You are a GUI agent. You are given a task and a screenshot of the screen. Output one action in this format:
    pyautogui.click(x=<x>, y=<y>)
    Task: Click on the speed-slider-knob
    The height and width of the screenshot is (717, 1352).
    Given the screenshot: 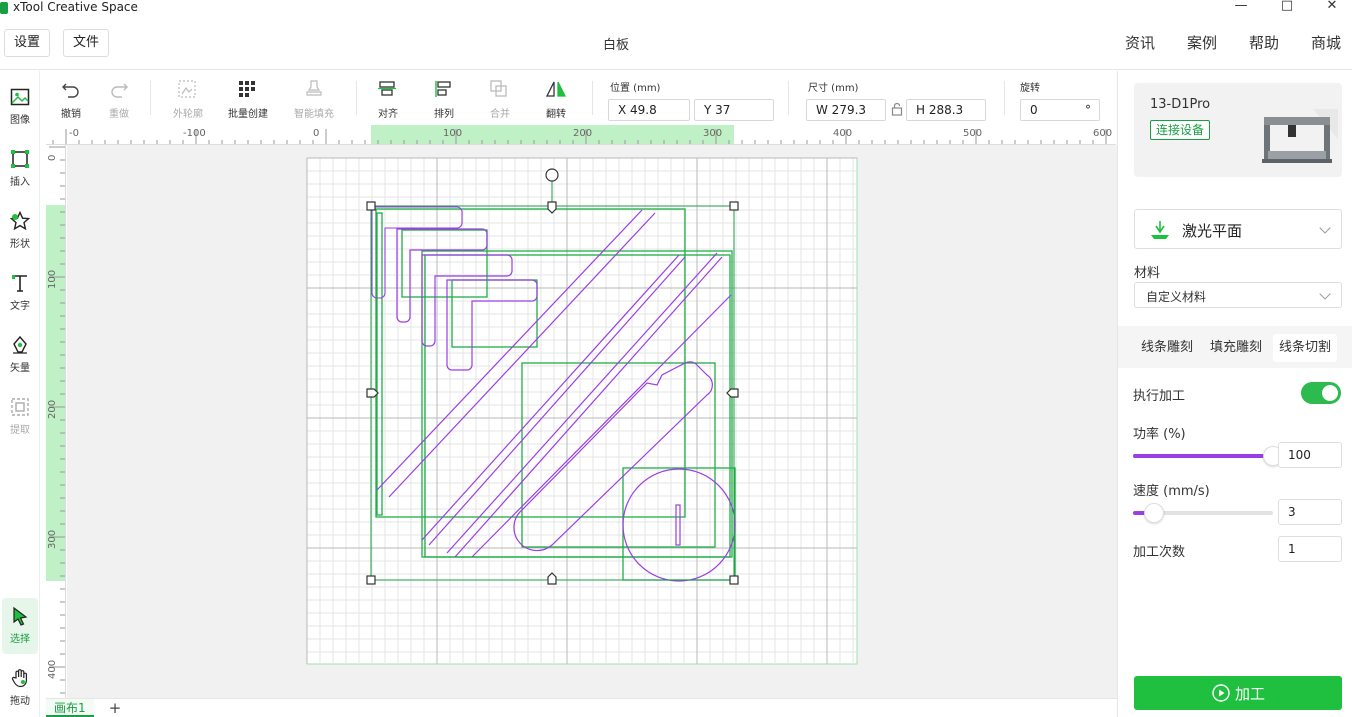 What is the action you would take?
    pyautogui.click(x=1154, y=513)
    